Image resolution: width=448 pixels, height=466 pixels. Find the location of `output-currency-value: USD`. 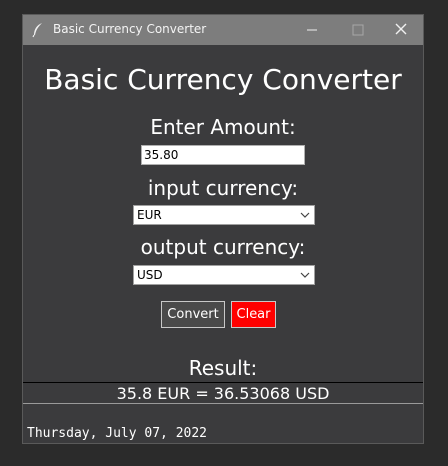

output-currency-value: USD is located at coordinates (150, 275).